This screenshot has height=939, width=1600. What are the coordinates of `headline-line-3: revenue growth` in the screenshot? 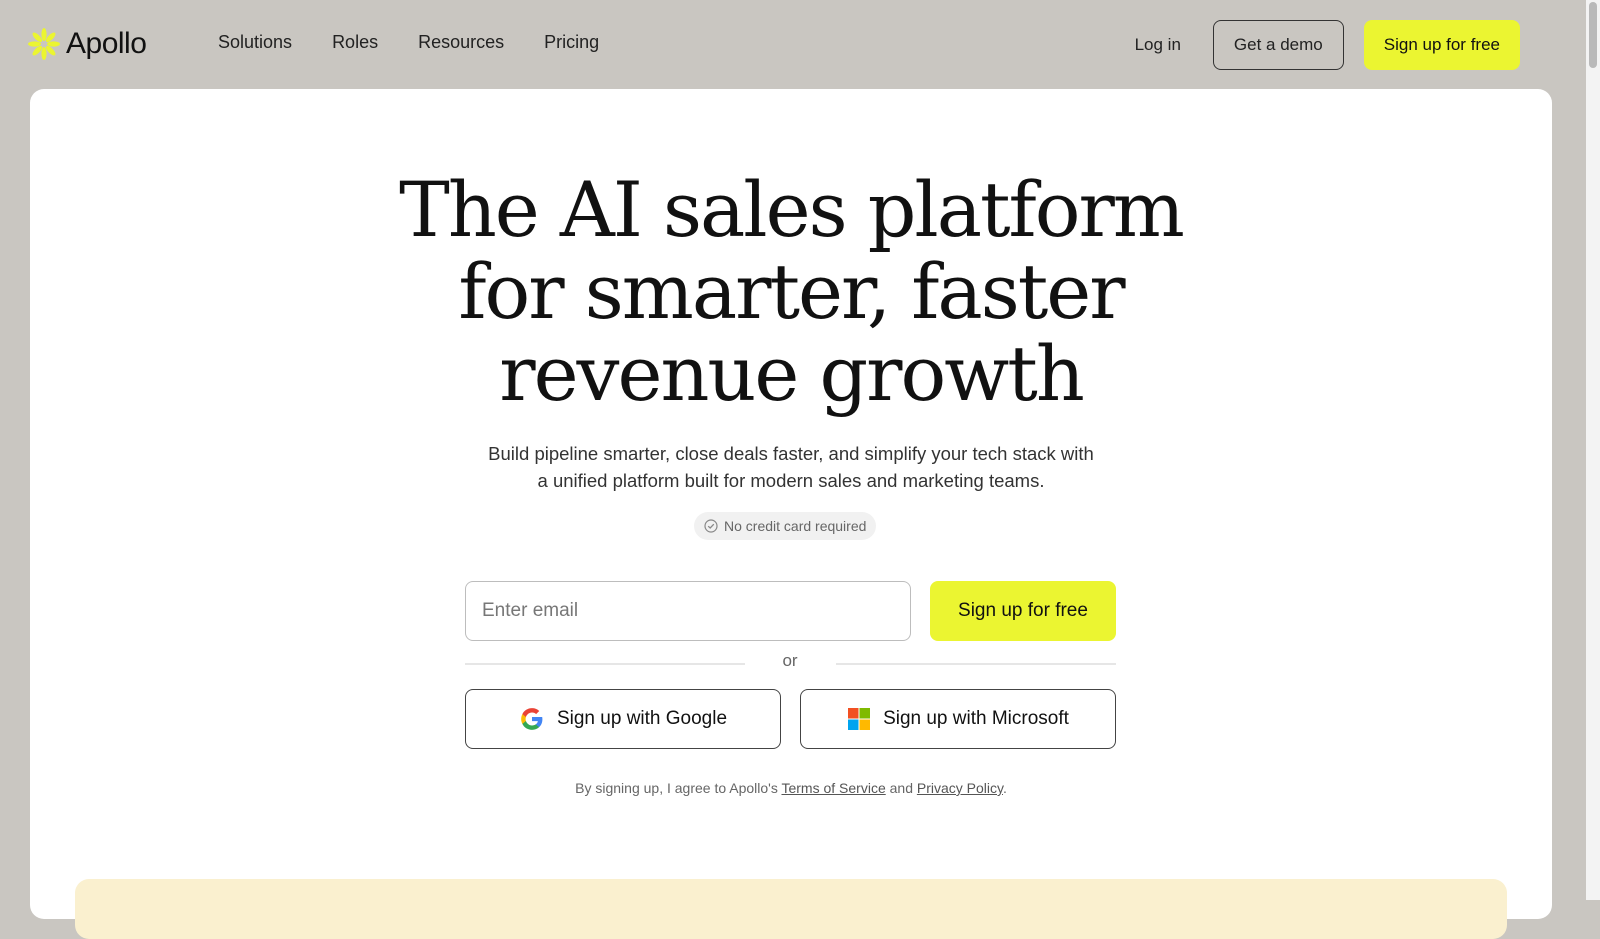 It's located at (792, 373).